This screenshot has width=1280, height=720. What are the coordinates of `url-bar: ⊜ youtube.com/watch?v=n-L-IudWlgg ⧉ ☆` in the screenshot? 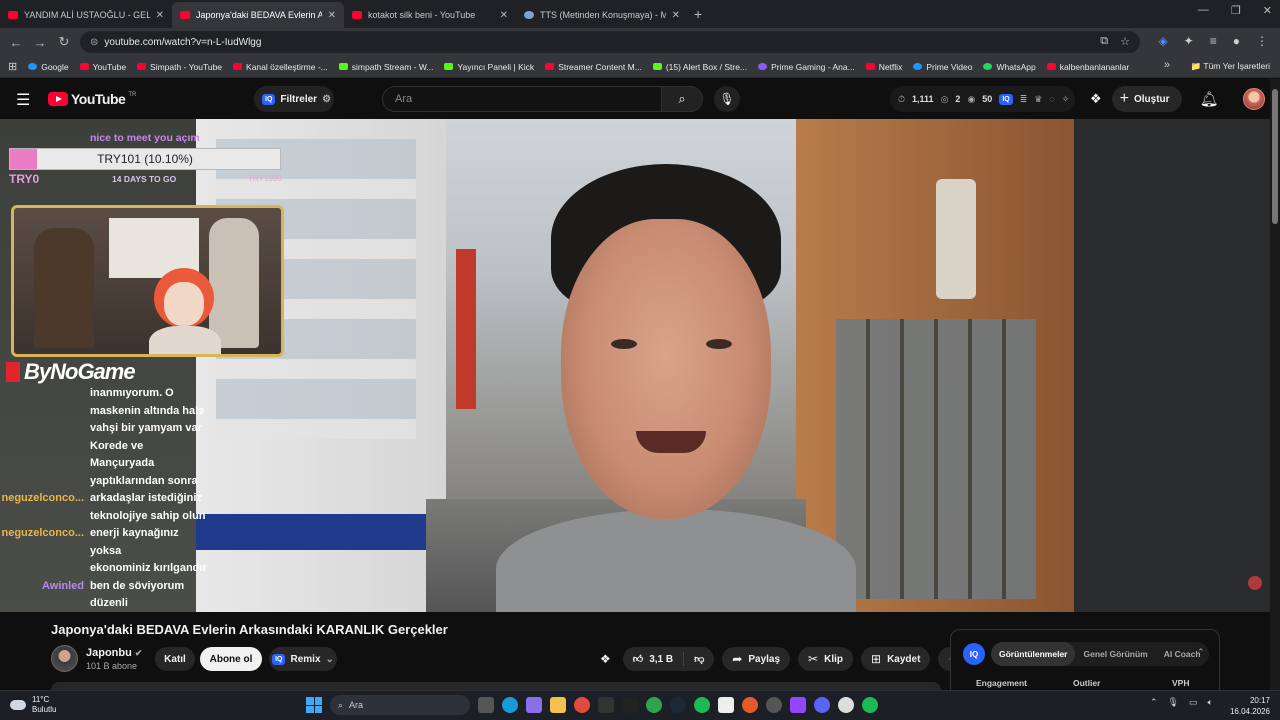 It's located at (610, 42).